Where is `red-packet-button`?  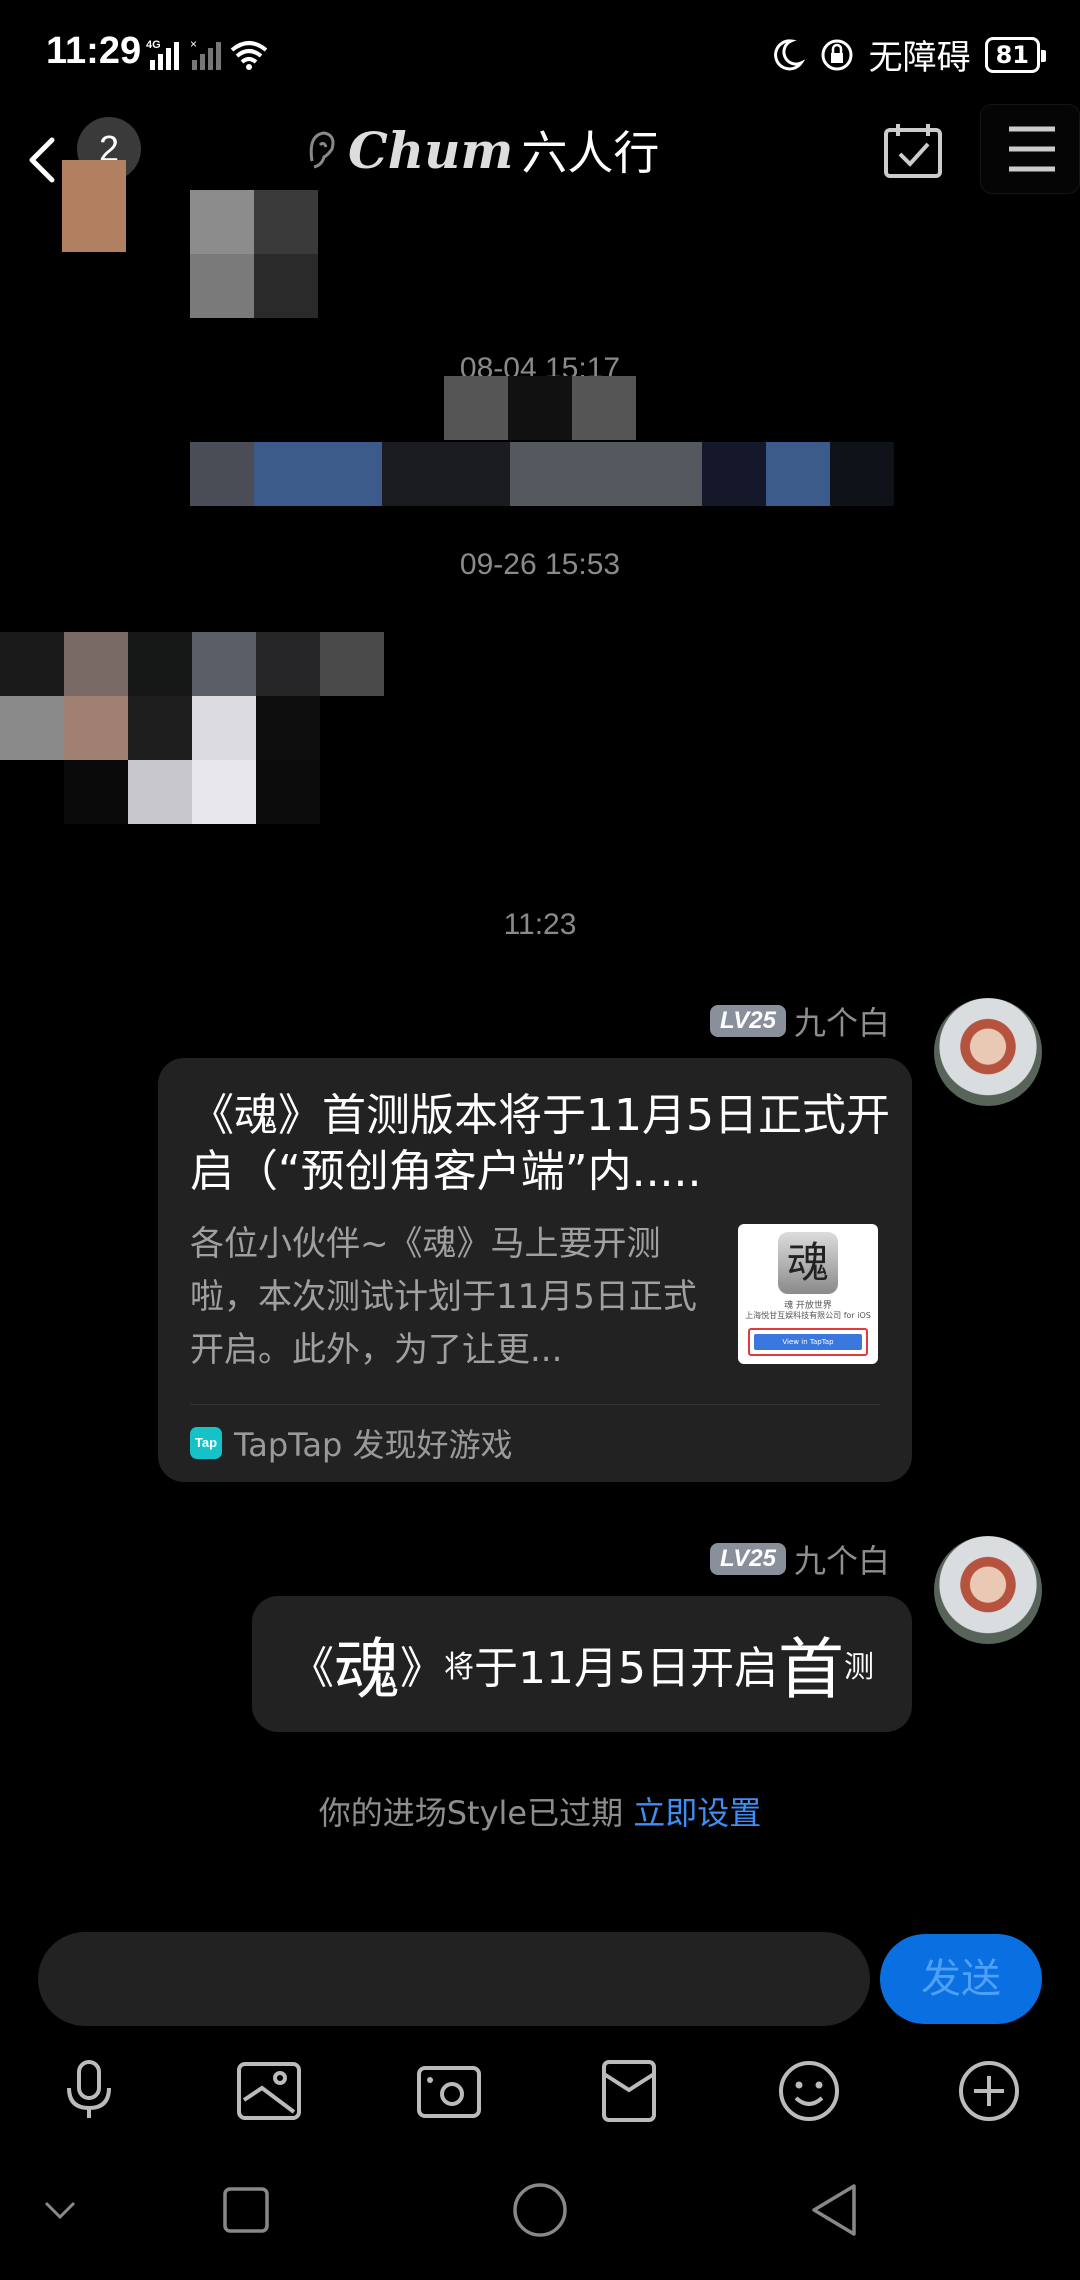 red-packet-button is located at coordinates (629, 2091).